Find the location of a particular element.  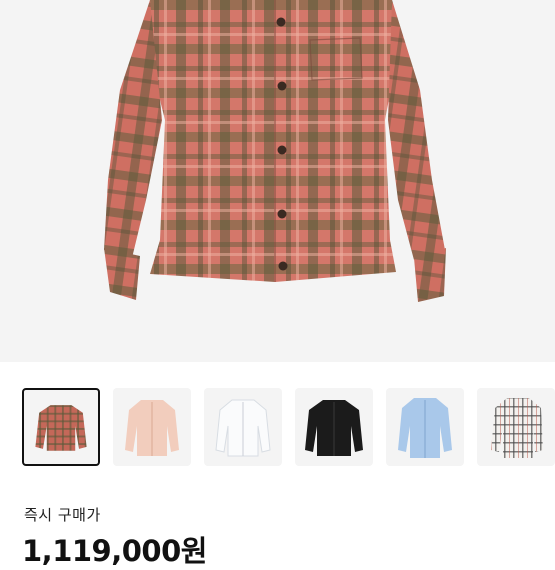

thumbnail-light-blue is located at coordinates (425, 427).